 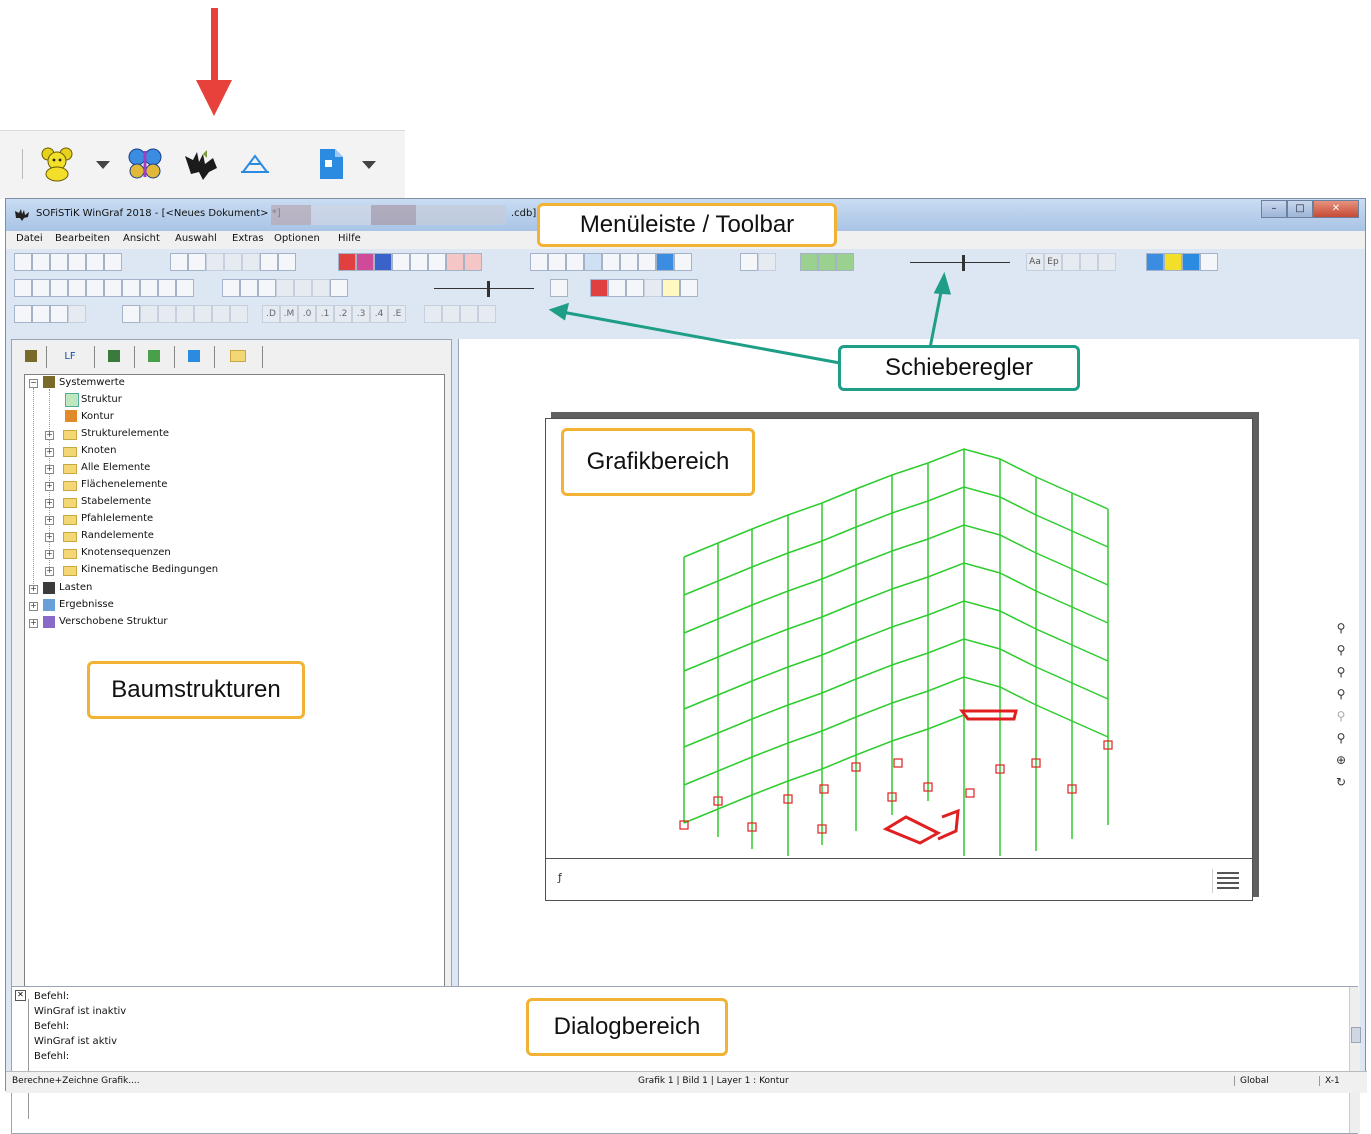 I want to click on callout-tree: Baumstrukturen, so click(x=196, y=690).